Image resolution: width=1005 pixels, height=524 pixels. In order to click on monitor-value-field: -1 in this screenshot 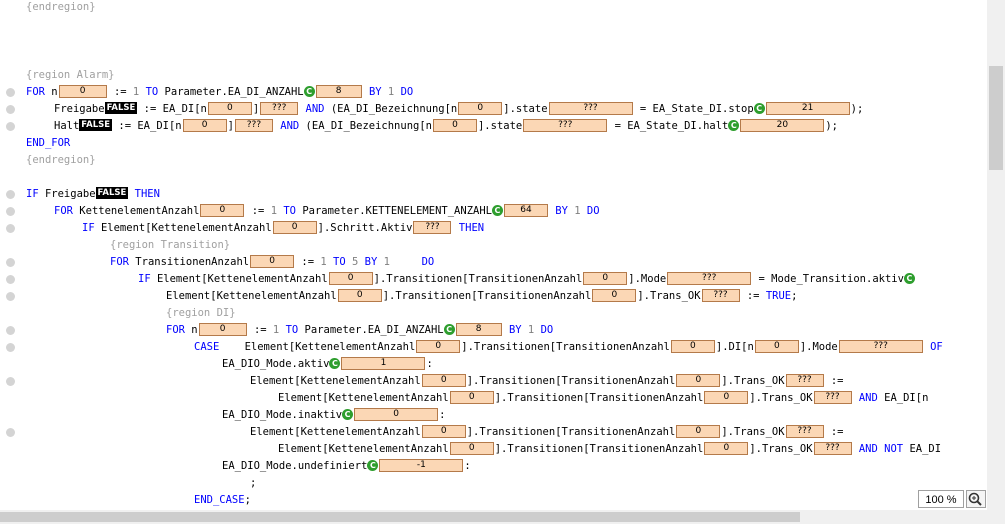, I will do `click(421, 465)`.